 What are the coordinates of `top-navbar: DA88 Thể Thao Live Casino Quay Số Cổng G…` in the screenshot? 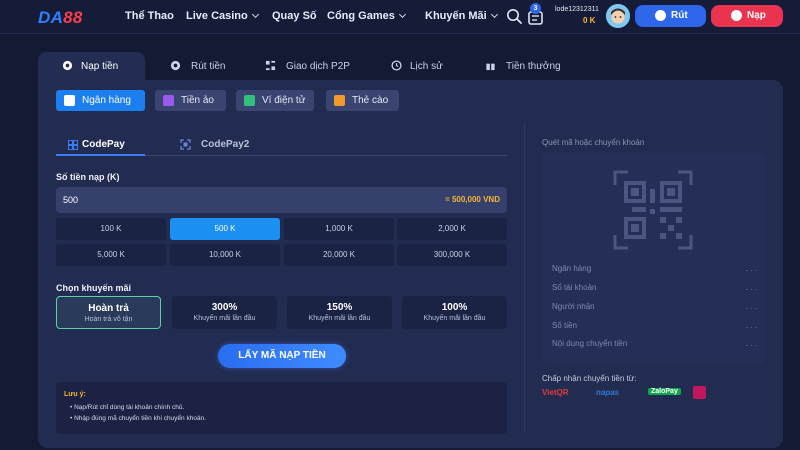 It's located at (400, 17).